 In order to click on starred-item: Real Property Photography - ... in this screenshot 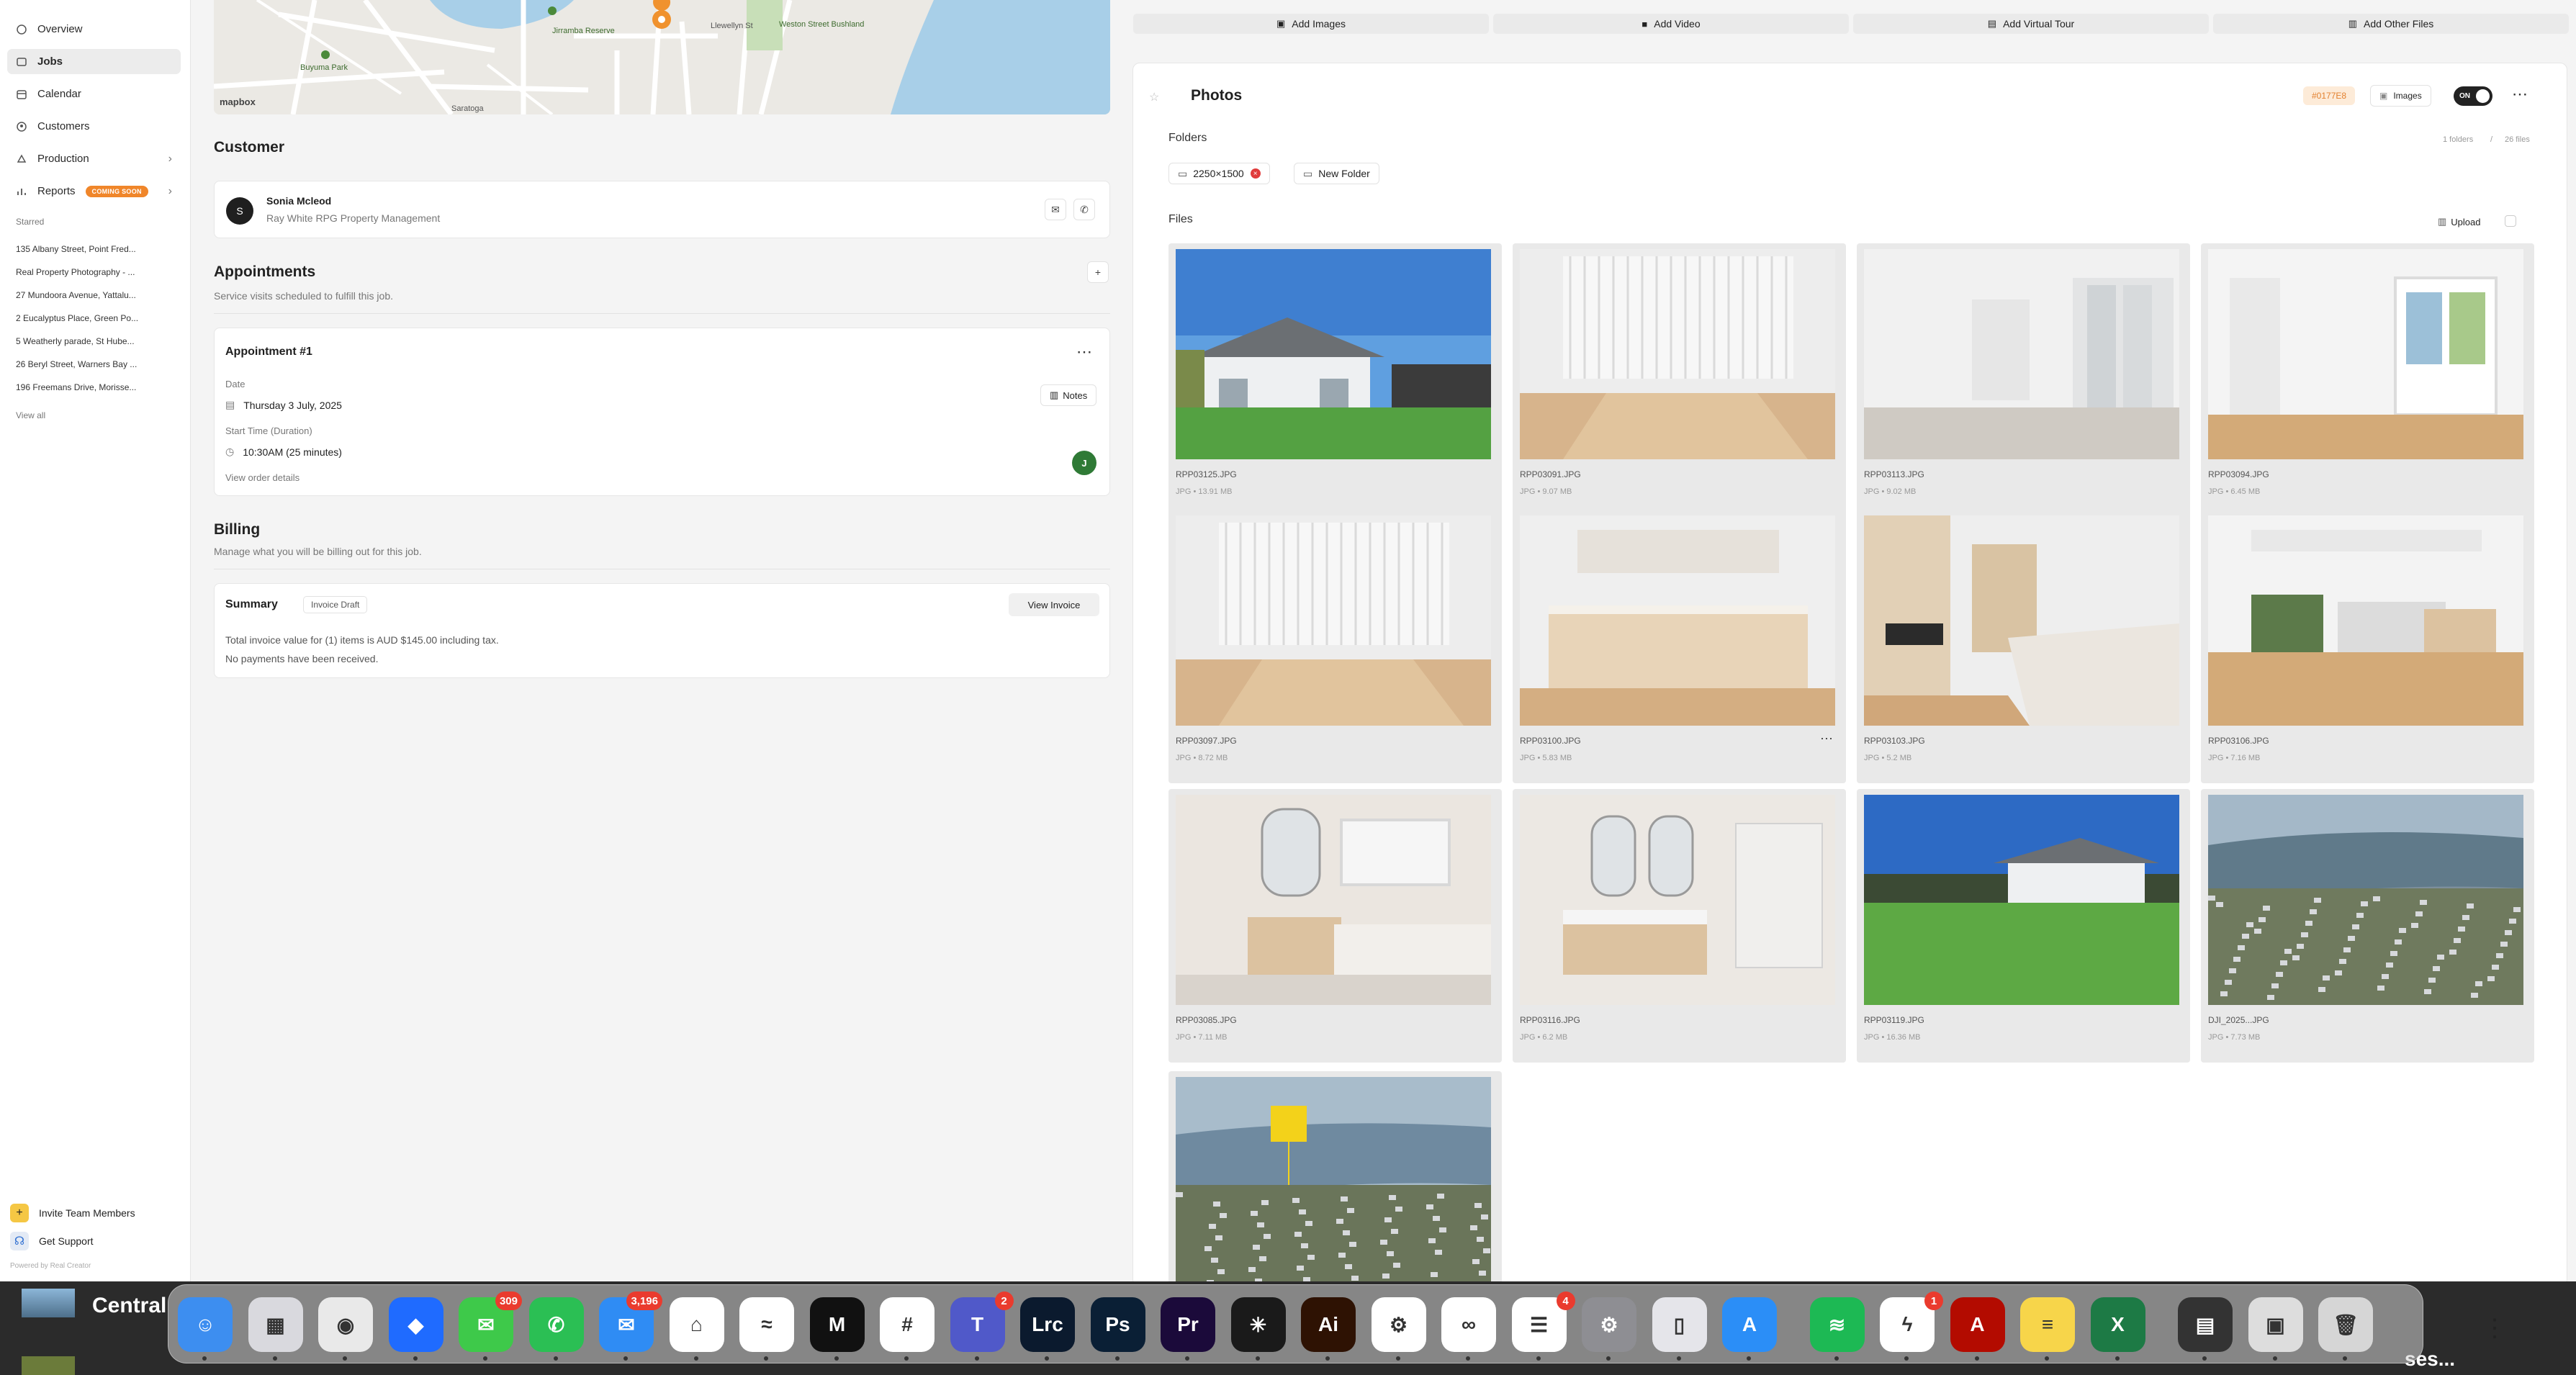, I will do `click(82, 272)`.